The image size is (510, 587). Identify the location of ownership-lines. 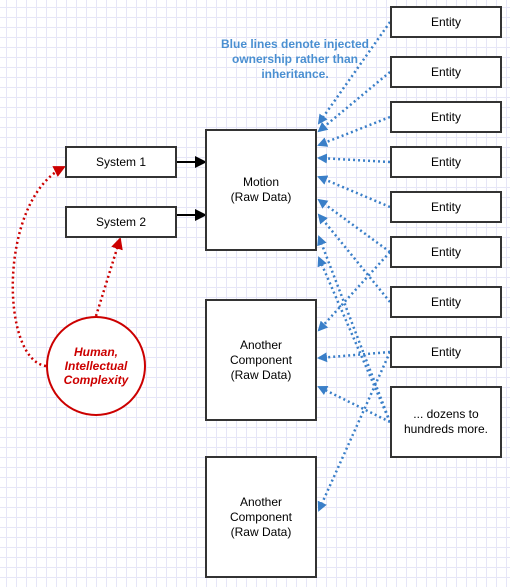
(354, 266).